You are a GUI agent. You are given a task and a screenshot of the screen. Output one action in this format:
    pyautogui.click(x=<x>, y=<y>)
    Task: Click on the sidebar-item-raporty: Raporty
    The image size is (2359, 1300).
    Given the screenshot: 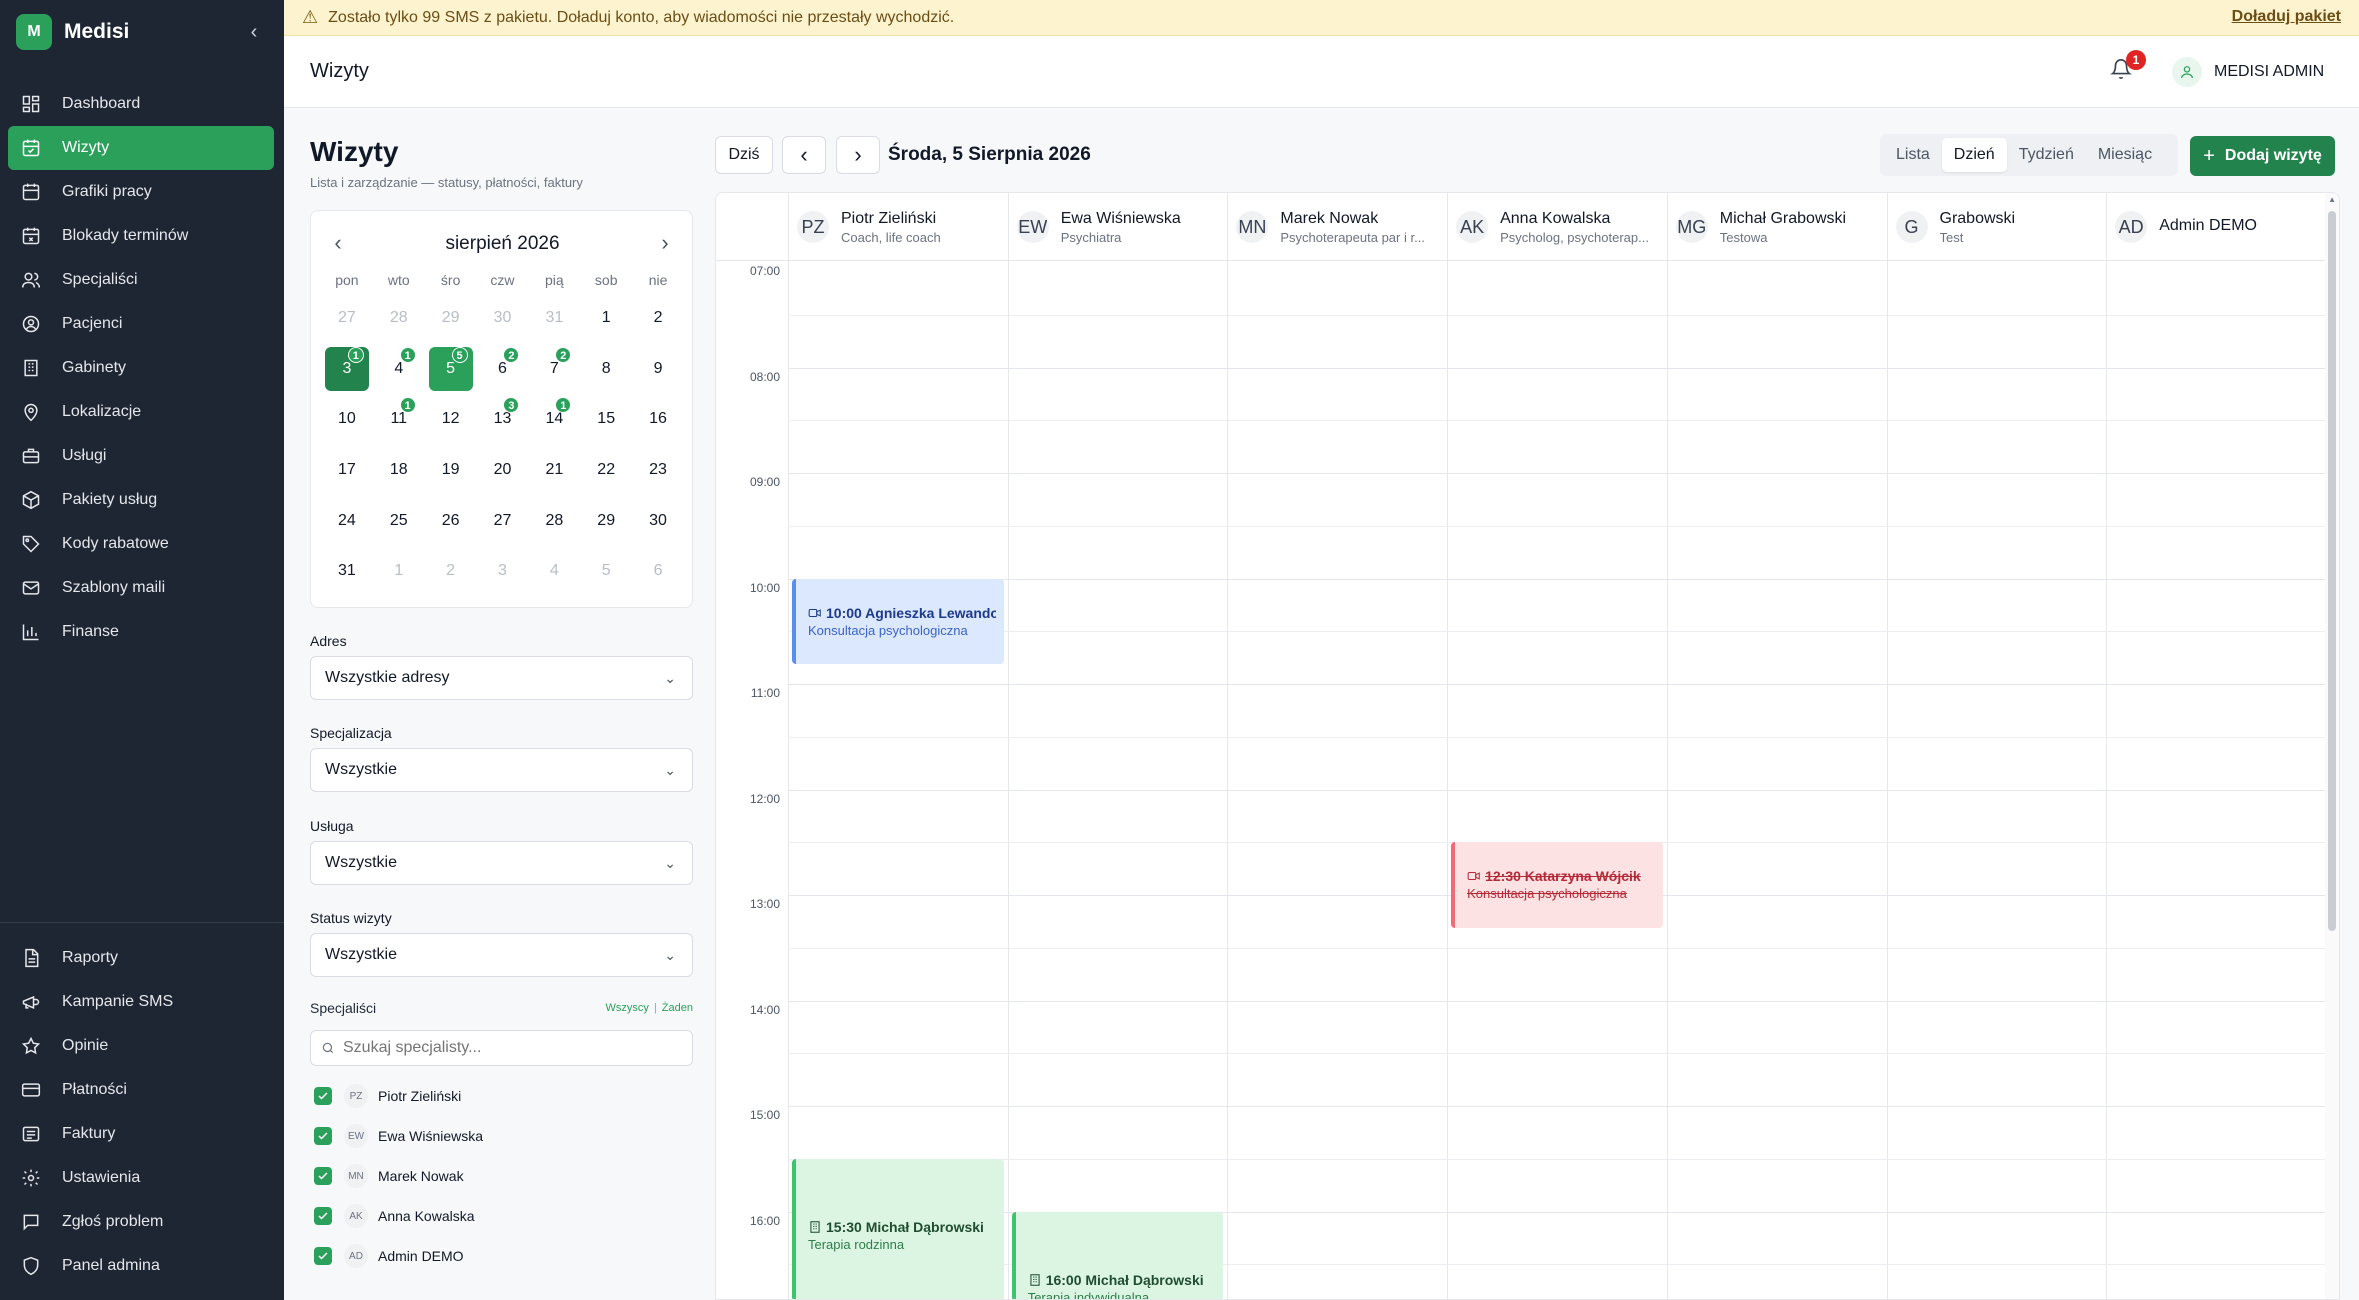 What is the action you would take?
    pyautogui.click(x=141, y=958)
    